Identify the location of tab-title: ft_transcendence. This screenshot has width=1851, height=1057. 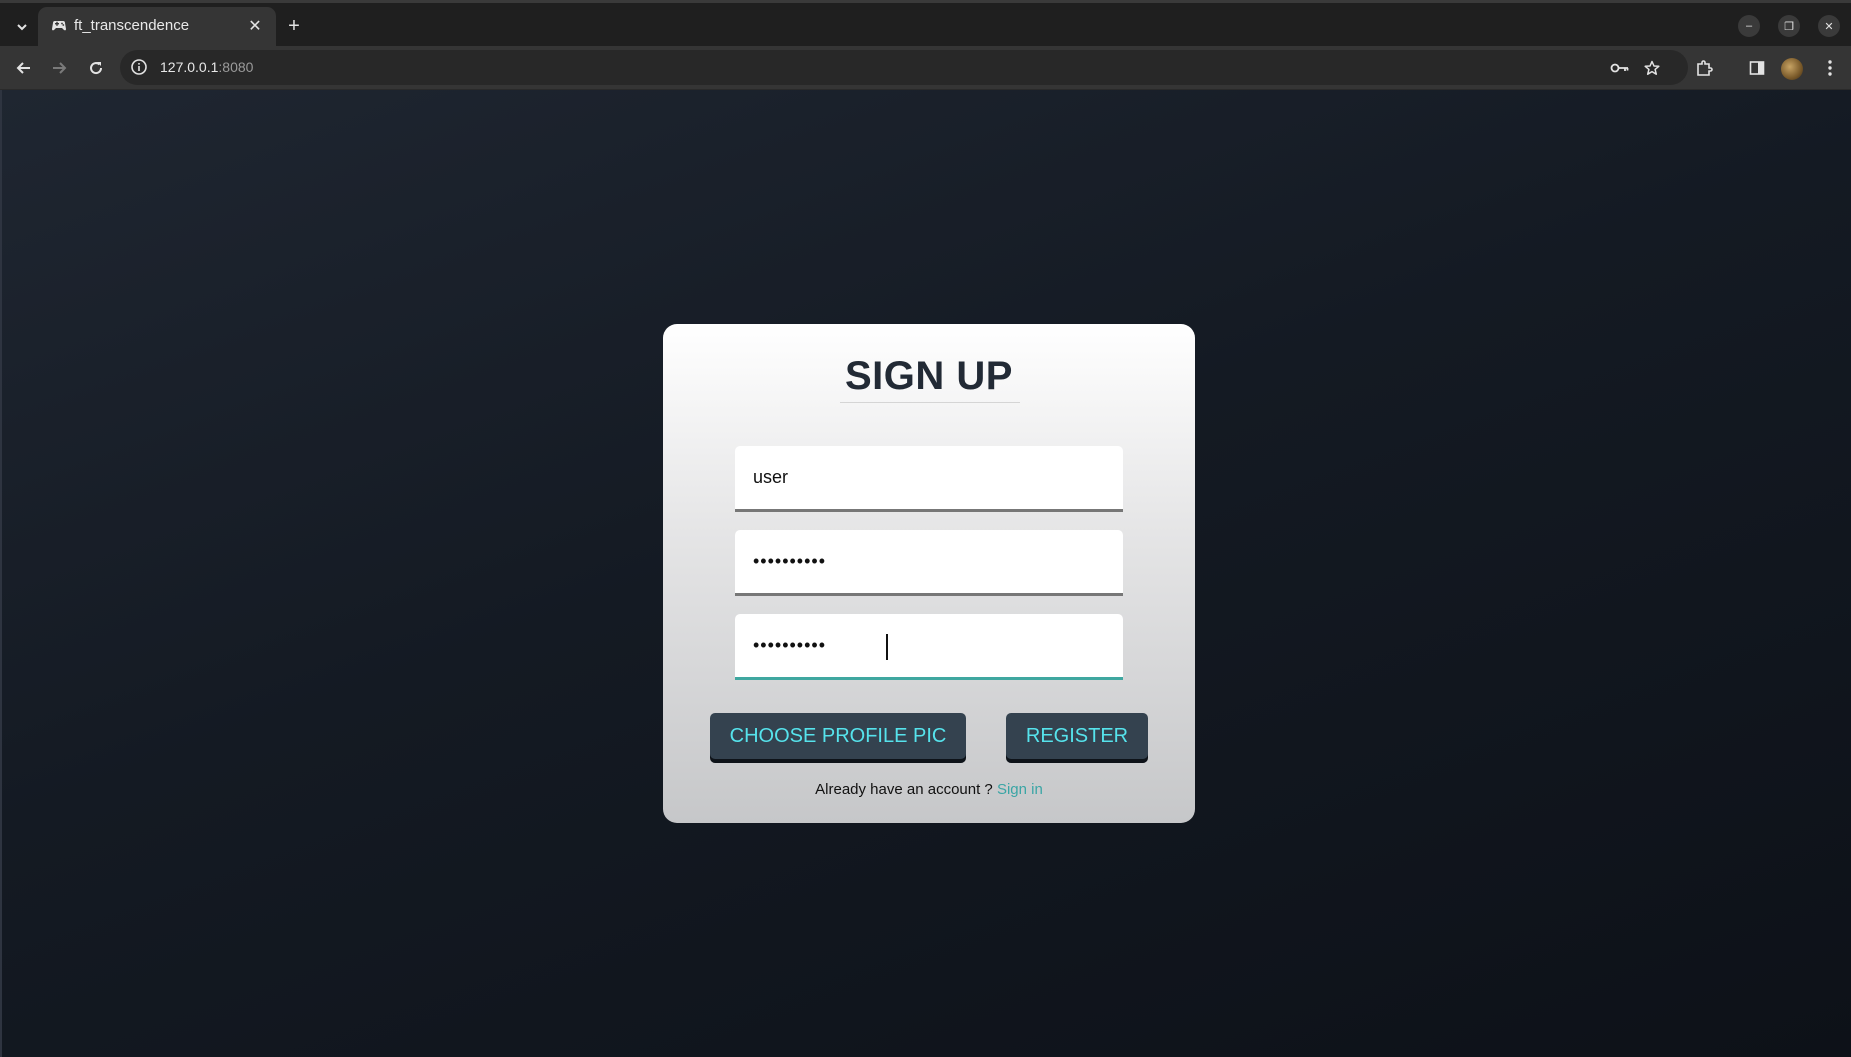
(132, 25).